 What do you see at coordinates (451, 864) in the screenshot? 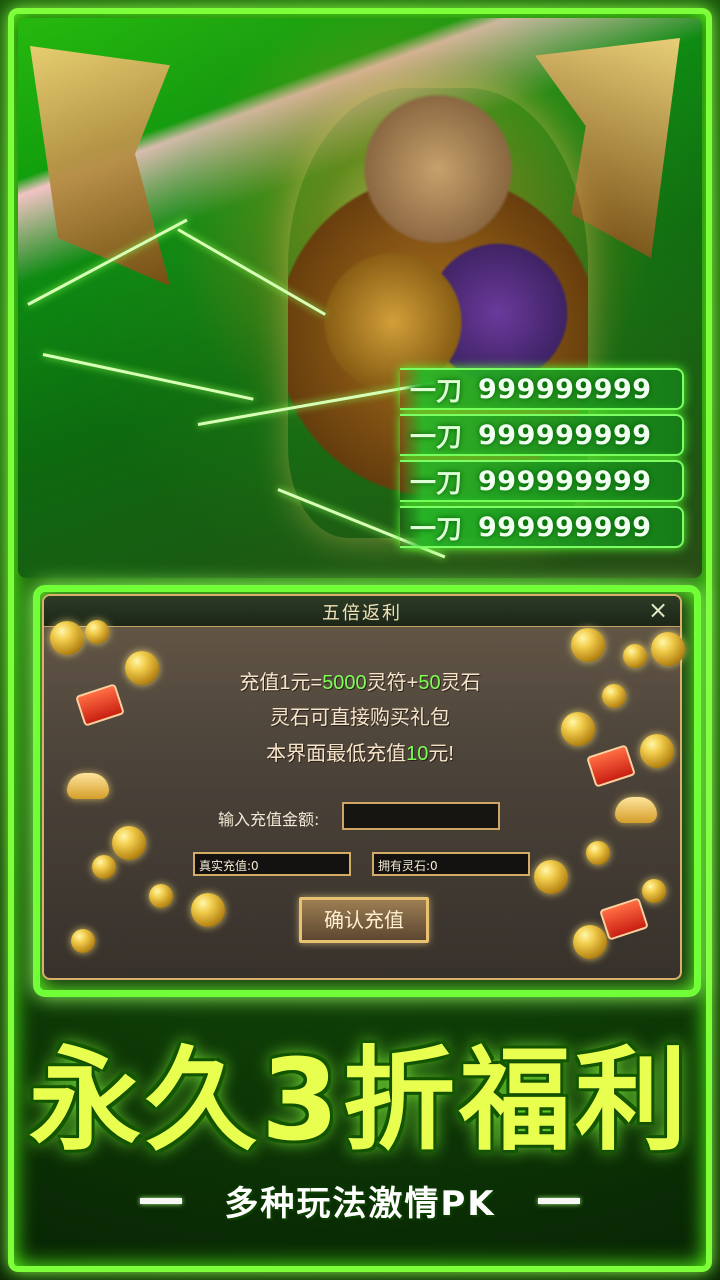
I see `owned-stones-field: 拥有灵石:0` at bounding box center [451, 864].